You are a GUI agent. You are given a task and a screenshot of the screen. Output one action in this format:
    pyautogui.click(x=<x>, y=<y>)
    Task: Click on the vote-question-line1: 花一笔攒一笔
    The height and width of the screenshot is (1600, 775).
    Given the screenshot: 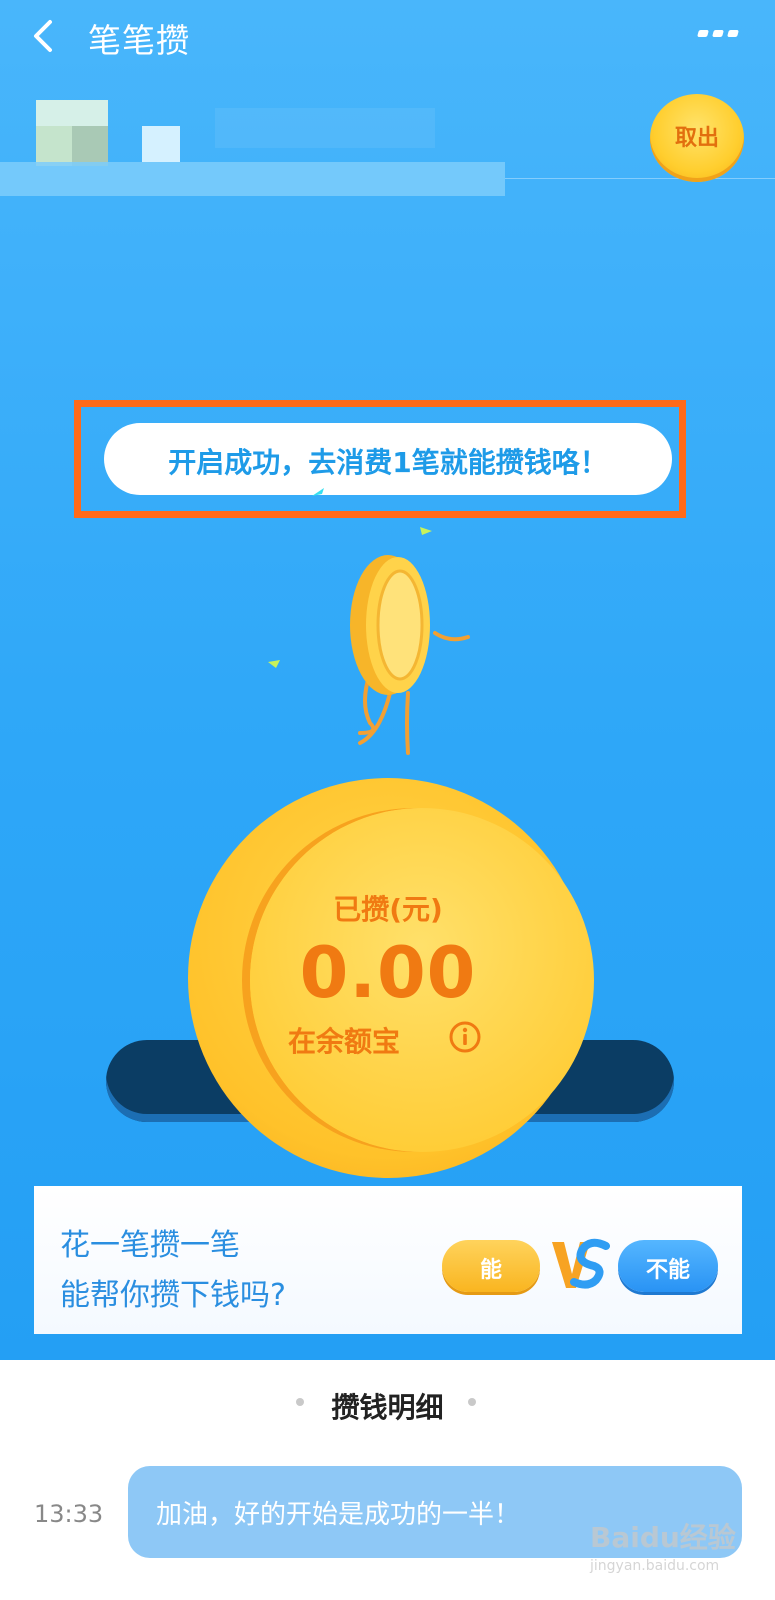 What is the action you would take?
    pyautogui.click(x=150, y=1245)
    